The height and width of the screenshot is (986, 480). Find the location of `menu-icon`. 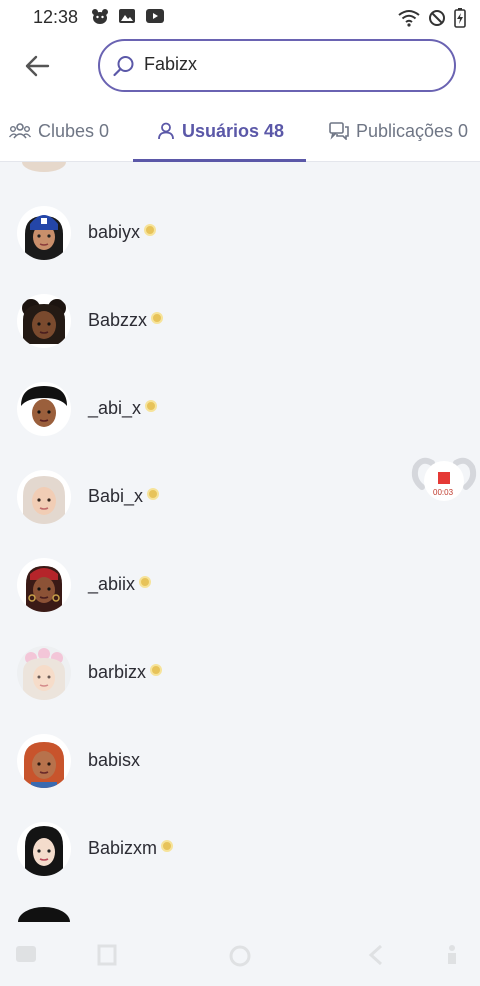

menu-icon is located at coordinates (26, 954).